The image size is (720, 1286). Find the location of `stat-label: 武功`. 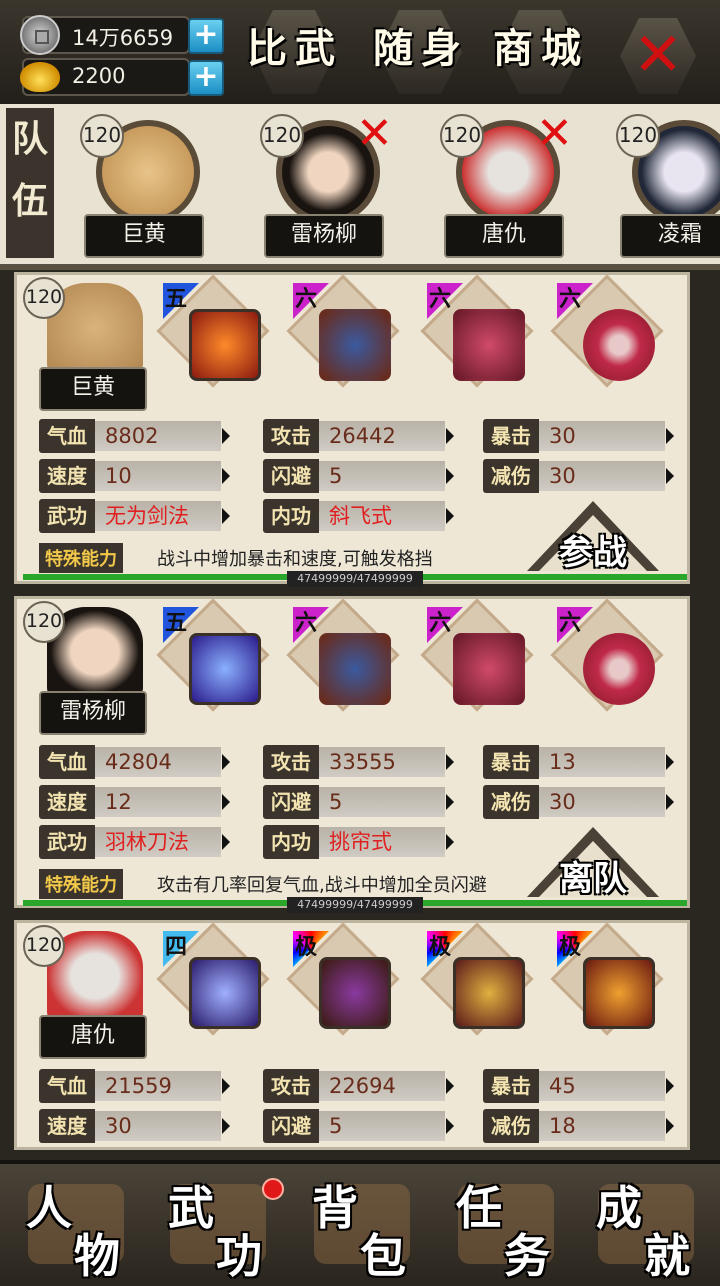

stat-label: 武功 is located at coordinates (67, 842).